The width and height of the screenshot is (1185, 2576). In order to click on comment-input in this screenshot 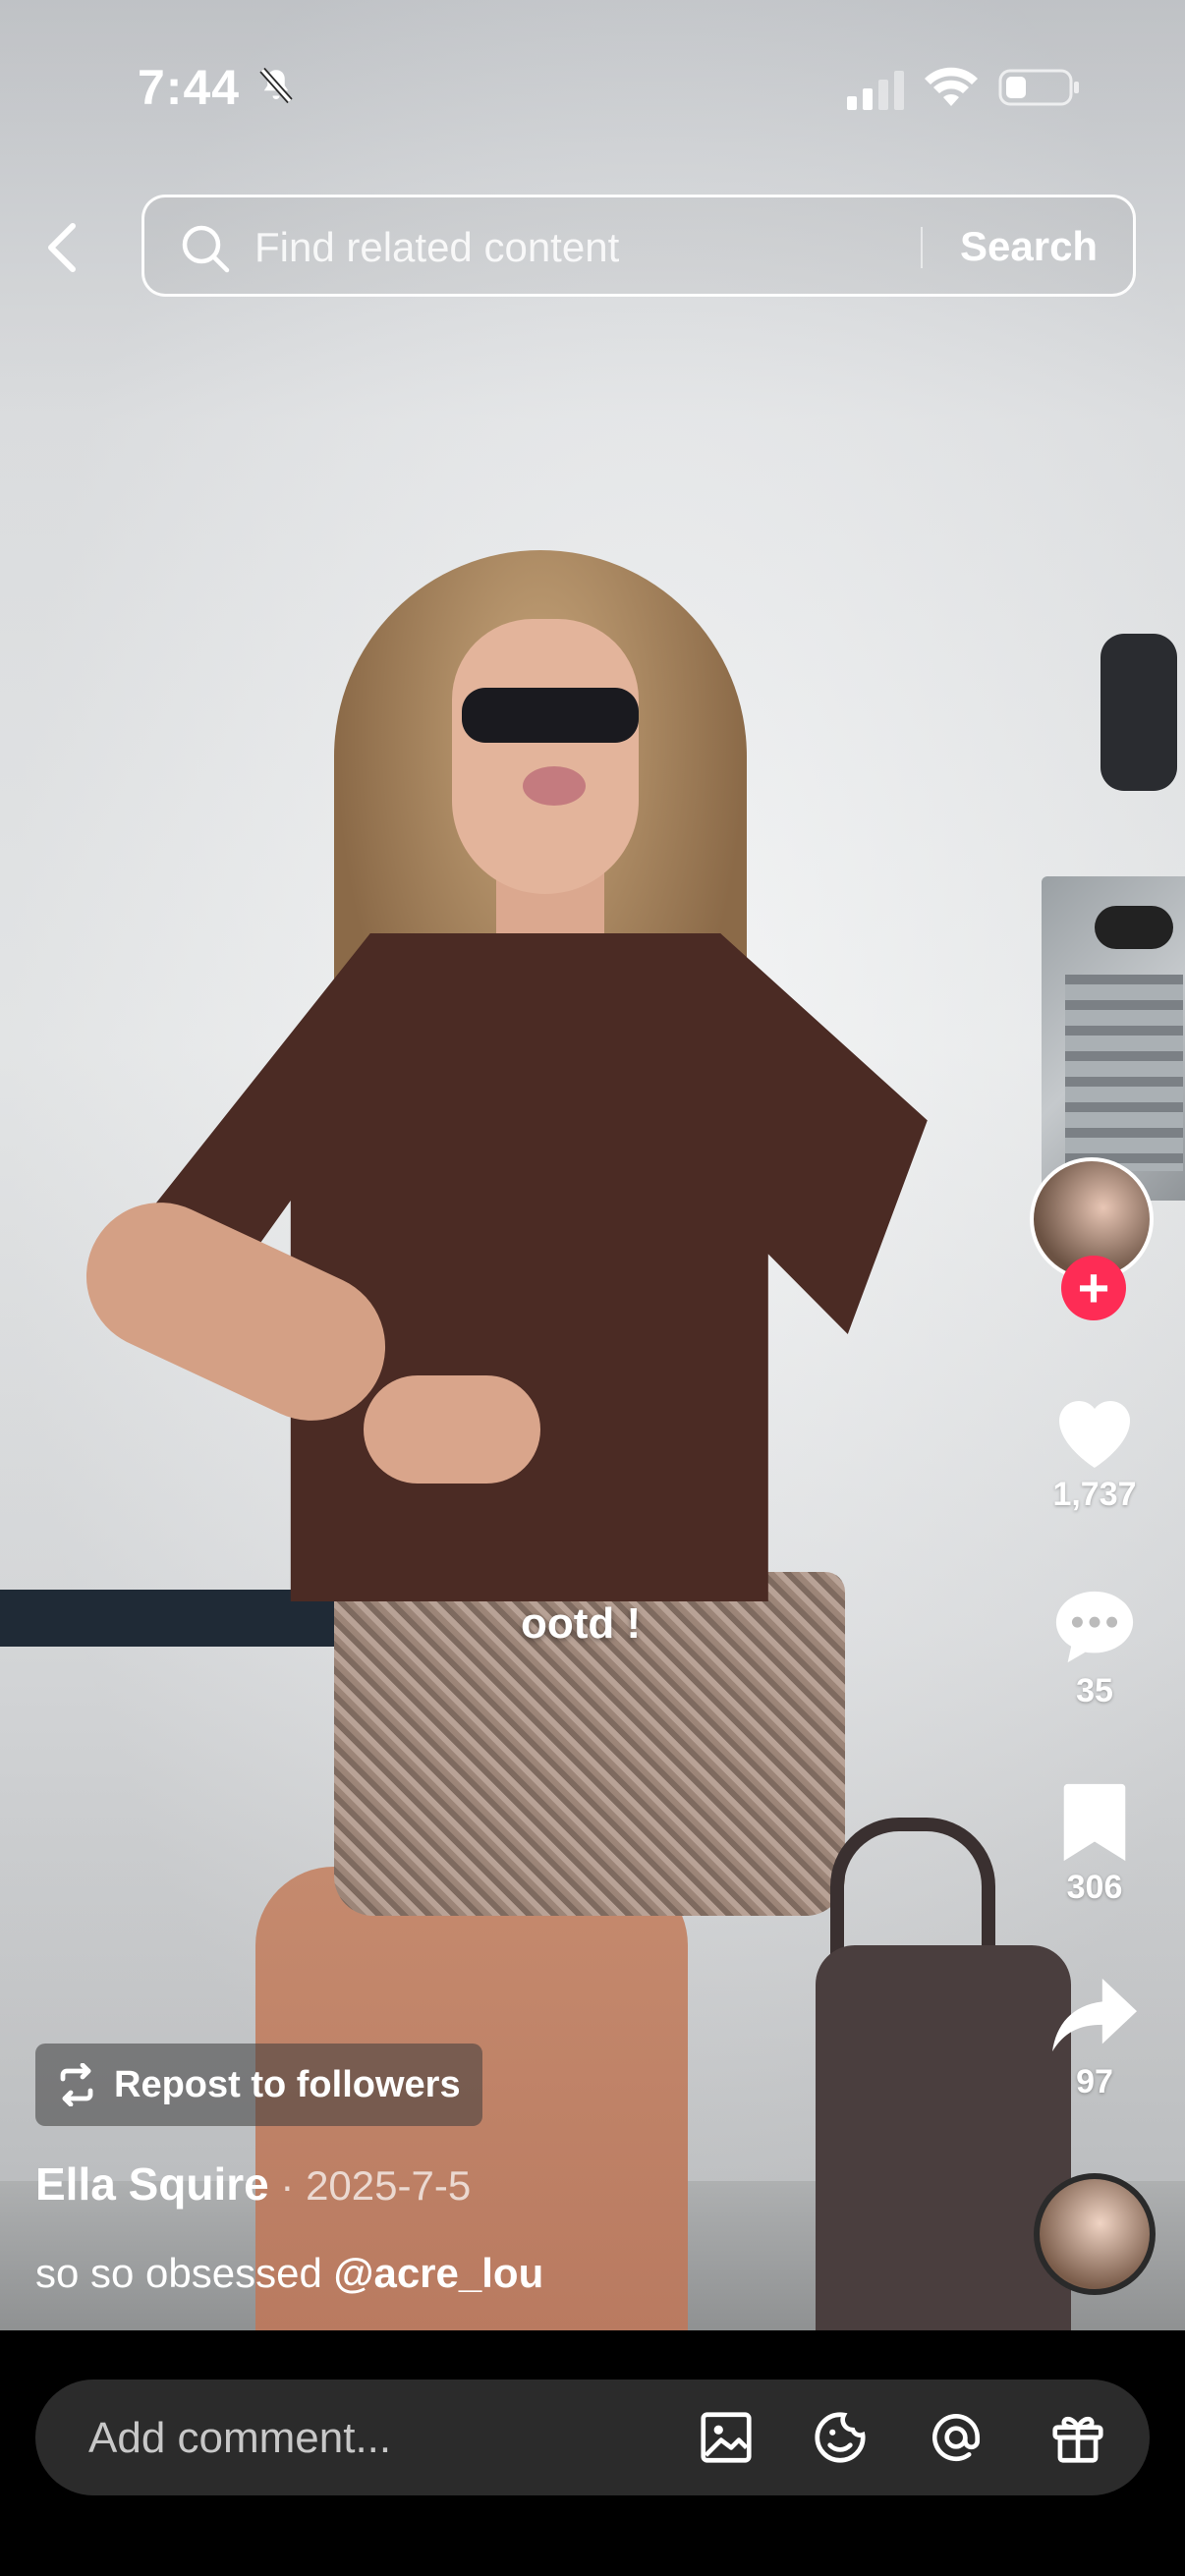, I will do `click(383, 2438)`.